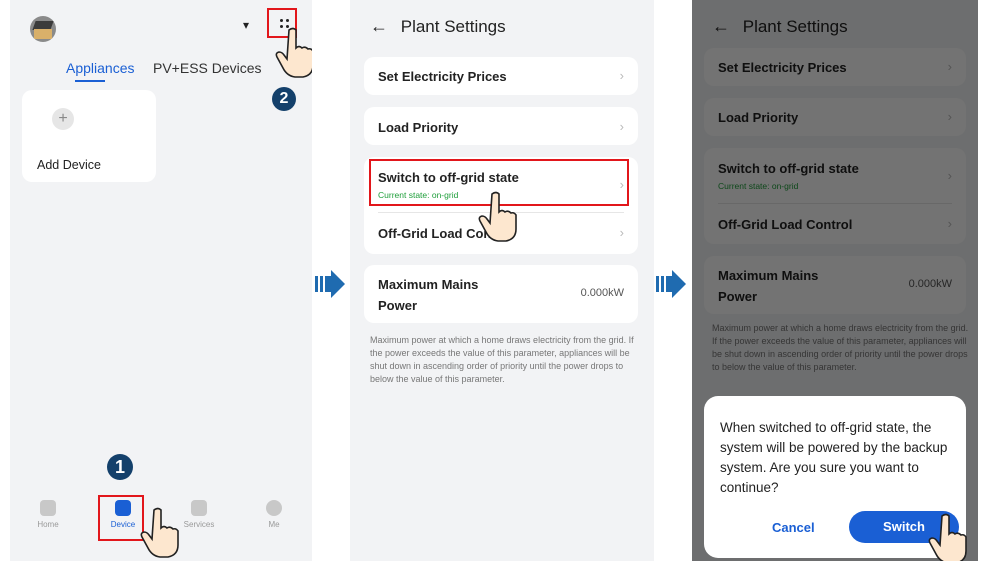  Describe the element at coordinates (207, 68) in the screenshot. I see `tab-pv-ess-devices: PV+ESS Devices` at that location.